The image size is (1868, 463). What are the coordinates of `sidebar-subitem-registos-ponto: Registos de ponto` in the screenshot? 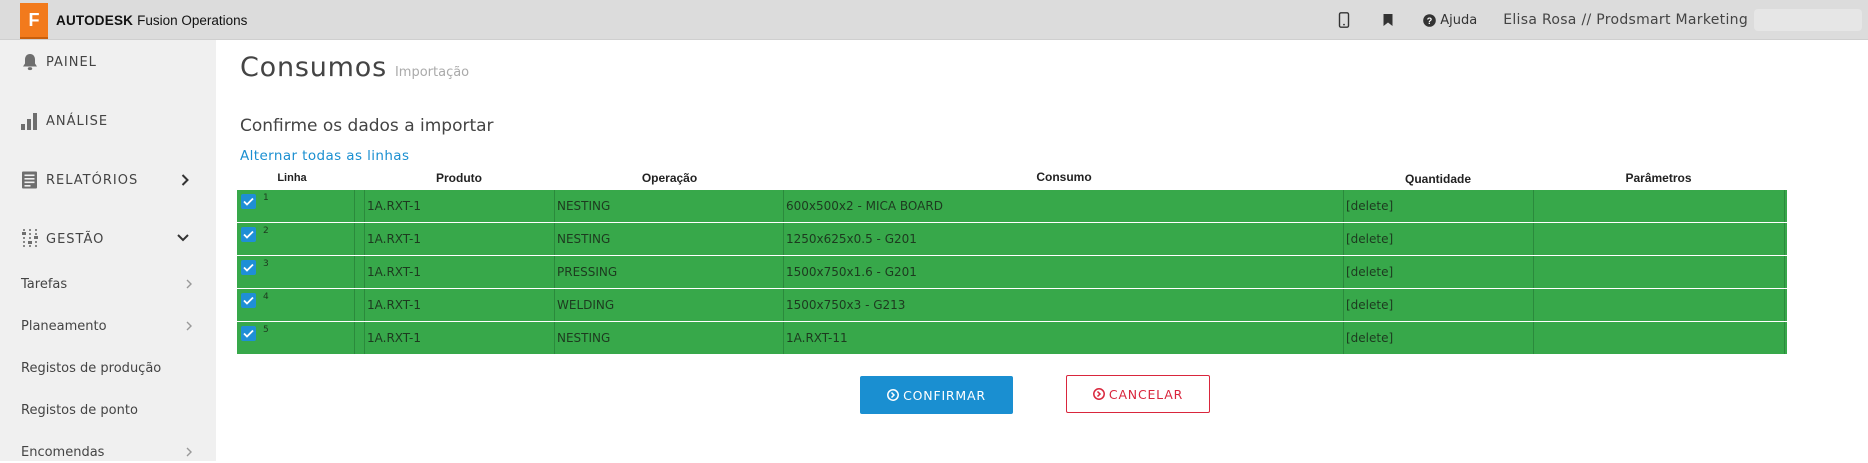 It's located at (107, 410).